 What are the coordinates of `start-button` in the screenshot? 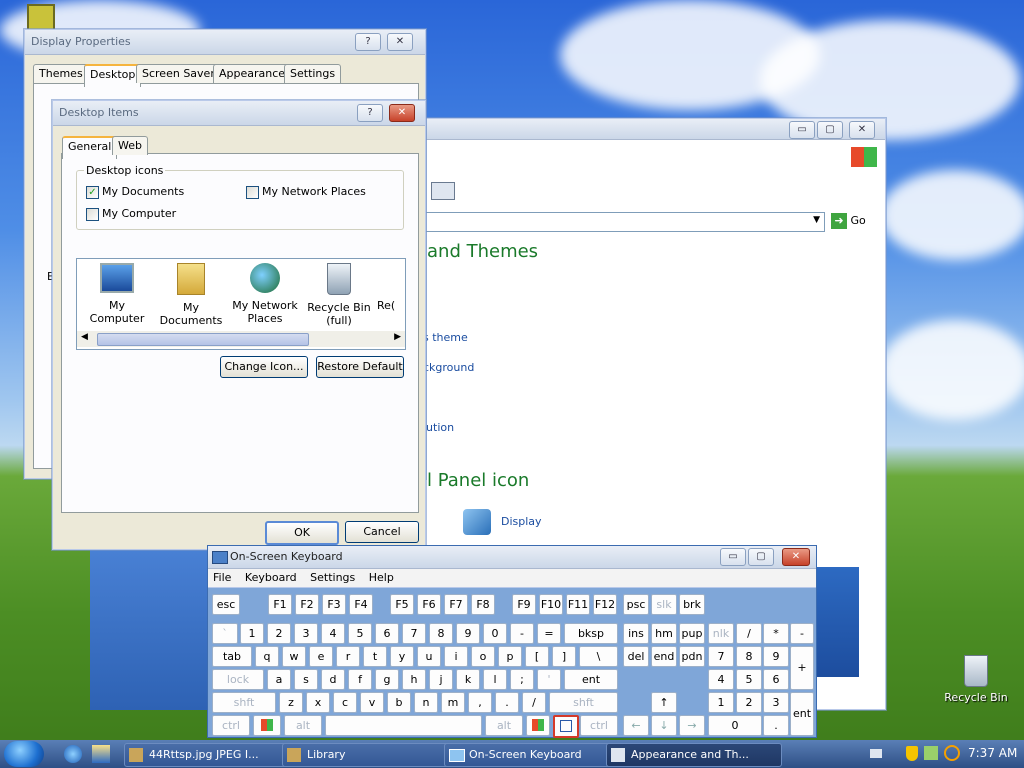 It's located at (24, 754).